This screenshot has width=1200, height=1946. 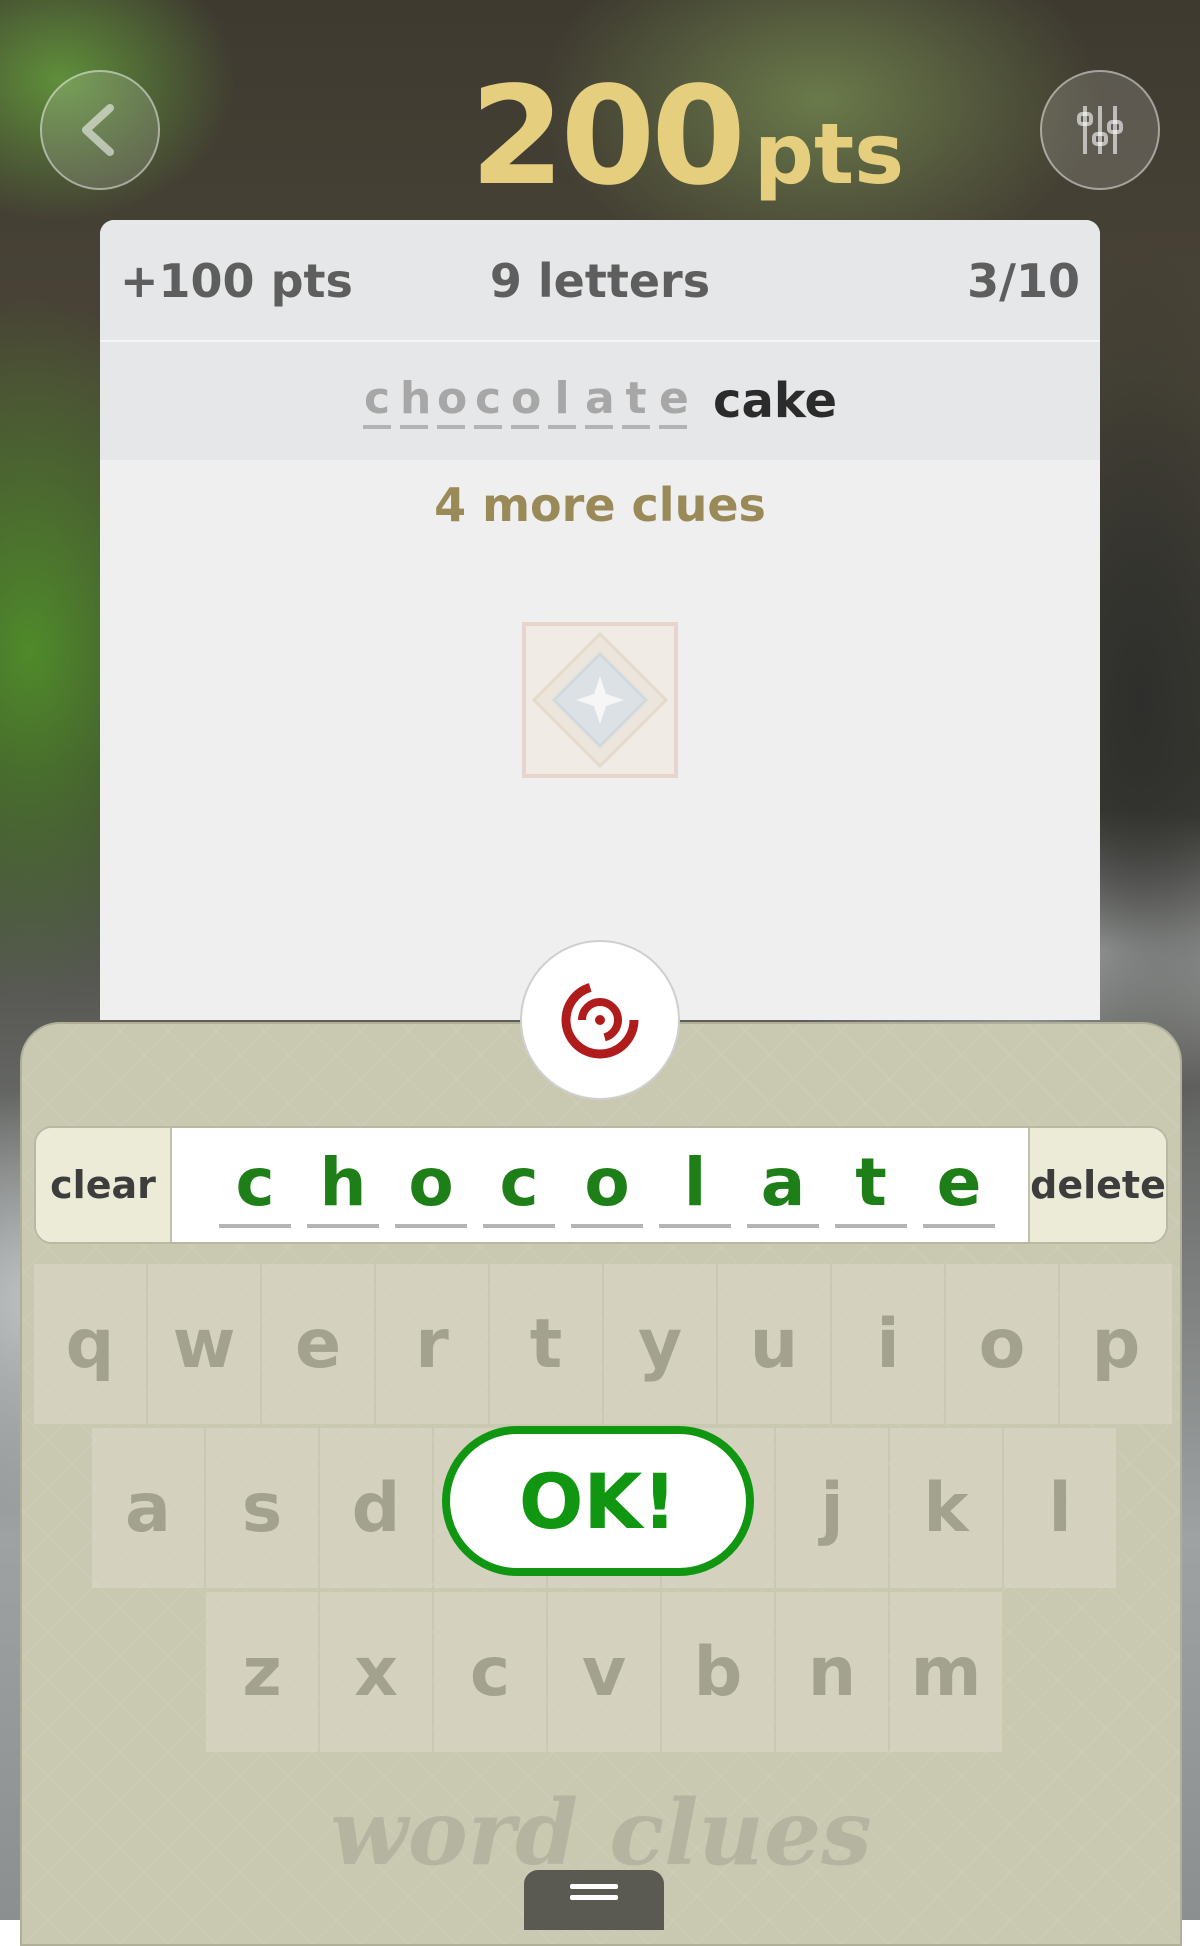 I want to click on ok-button: OK!, so click(x=598, y=1501).